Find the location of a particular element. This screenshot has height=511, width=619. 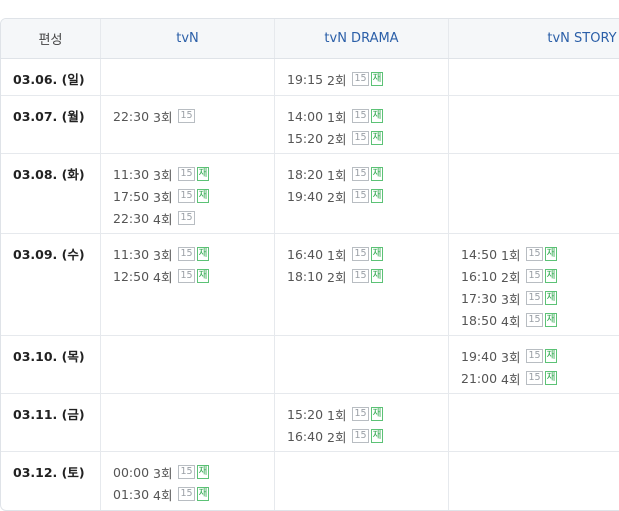

broadcast-slot: 19:40 2회 15 재 is located at coordinates (367, 196).